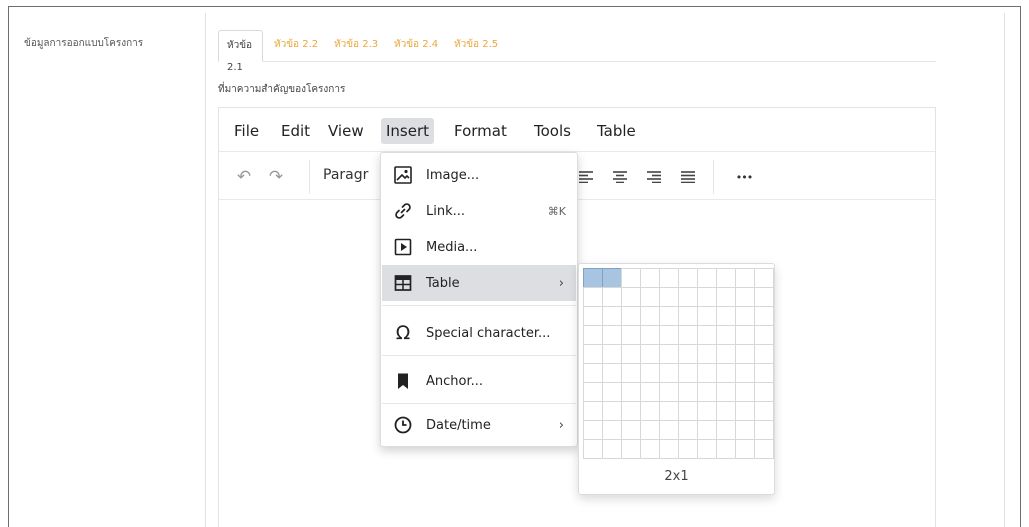 The height and width of the screenshot is (527, 1029). I want to click on menu-item-datetime: Date/time ›, so click(479, 425).